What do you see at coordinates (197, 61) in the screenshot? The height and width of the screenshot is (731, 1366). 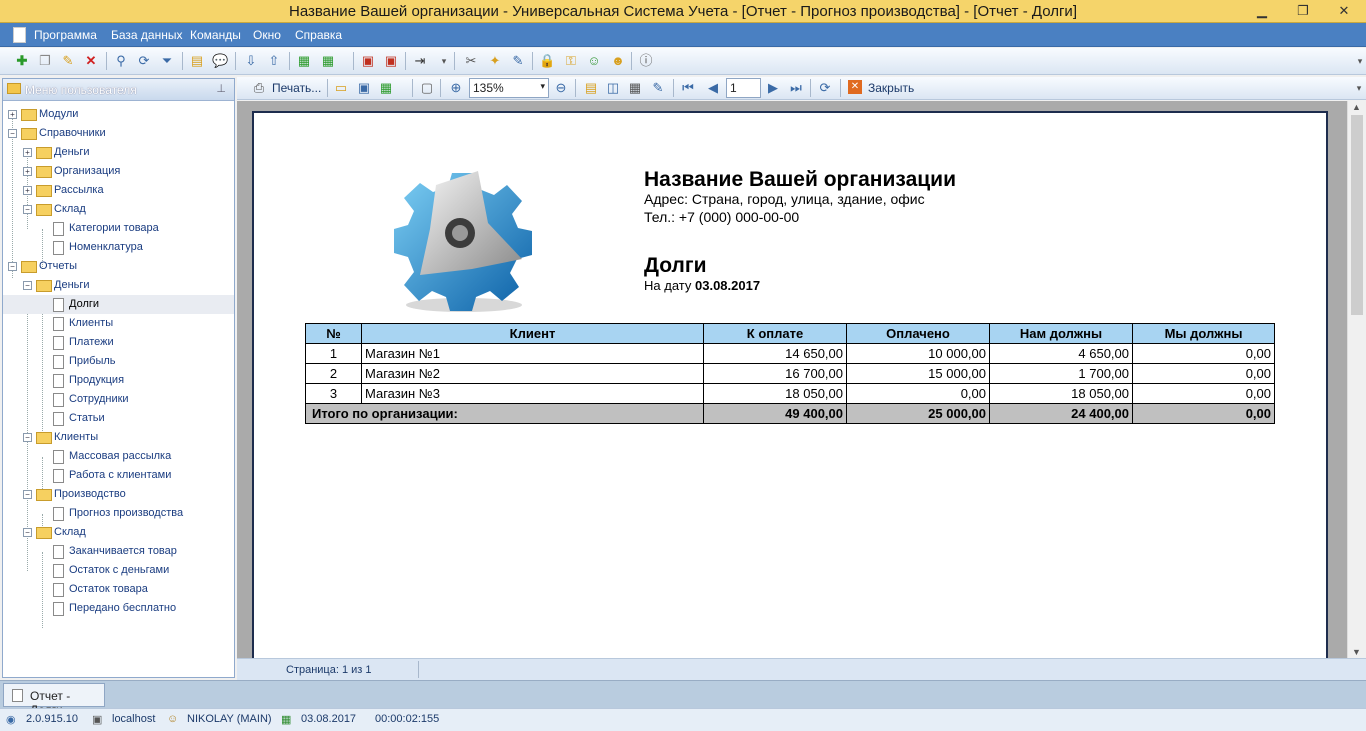 I see `group-icon: ▤` at bounding box center [197, 61].